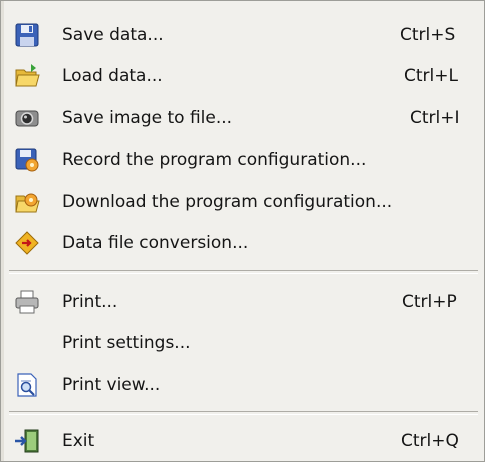 The height and width of the screenshot is (464, 487). What do you see at coordinates (242, 302) in the screenshot?
I see `menu-item-print: Print... Ctrl+P` at bounding box center [242, 302].